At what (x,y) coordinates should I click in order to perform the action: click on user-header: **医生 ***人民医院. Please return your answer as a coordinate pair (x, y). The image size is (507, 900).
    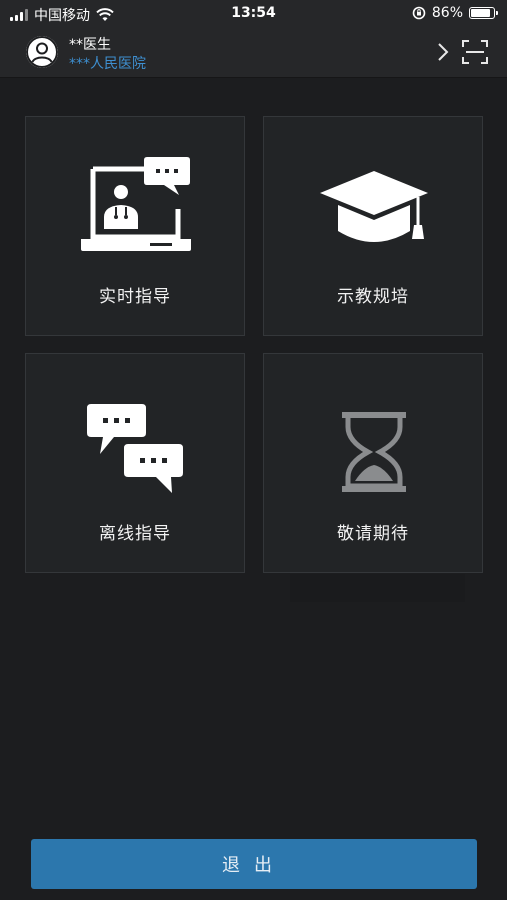
    Looking at the image, I should click on (253, 53).